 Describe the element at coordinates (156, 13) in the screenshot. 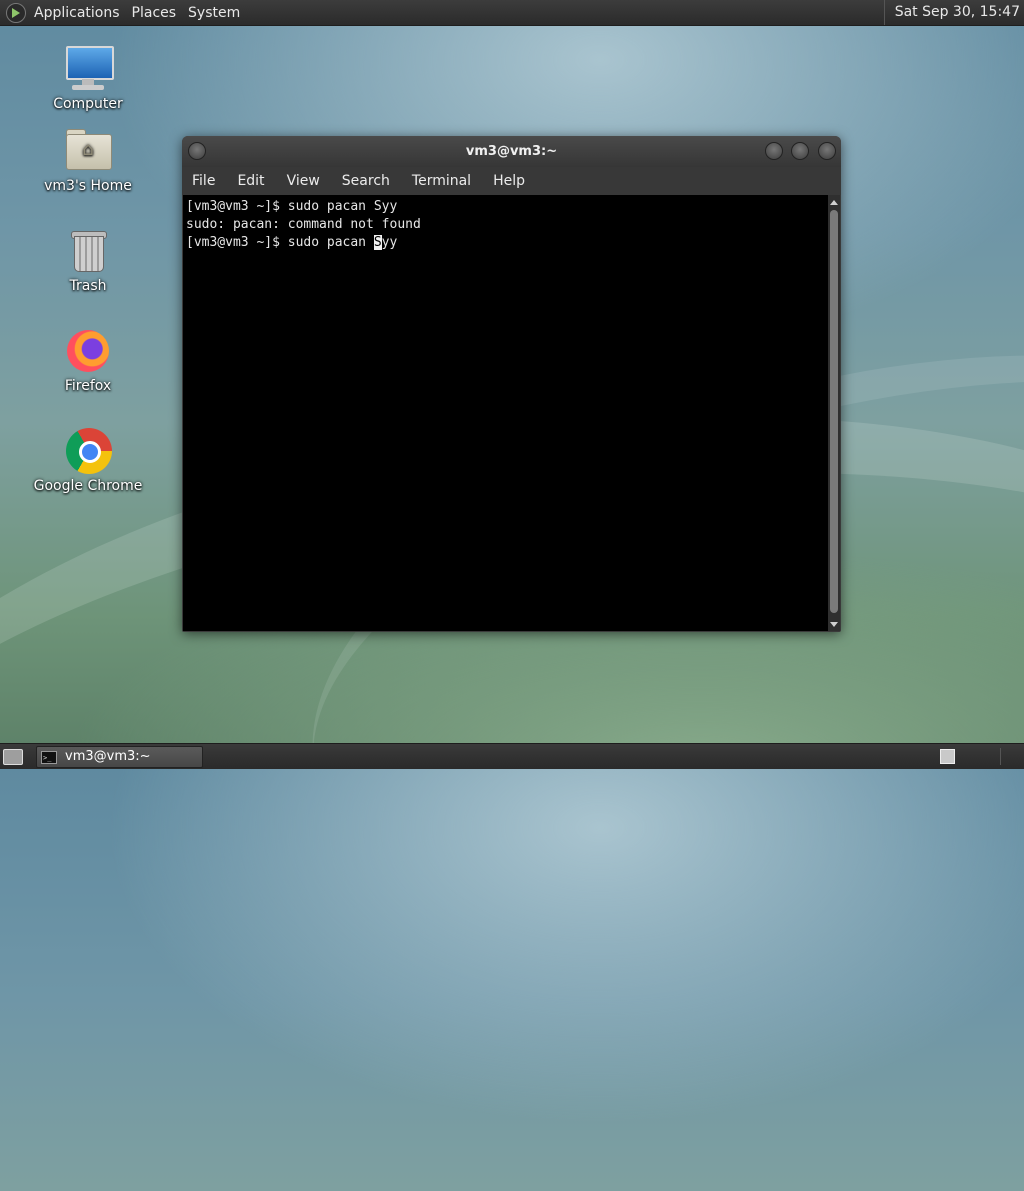

I see `places-menu: Places` at that location.